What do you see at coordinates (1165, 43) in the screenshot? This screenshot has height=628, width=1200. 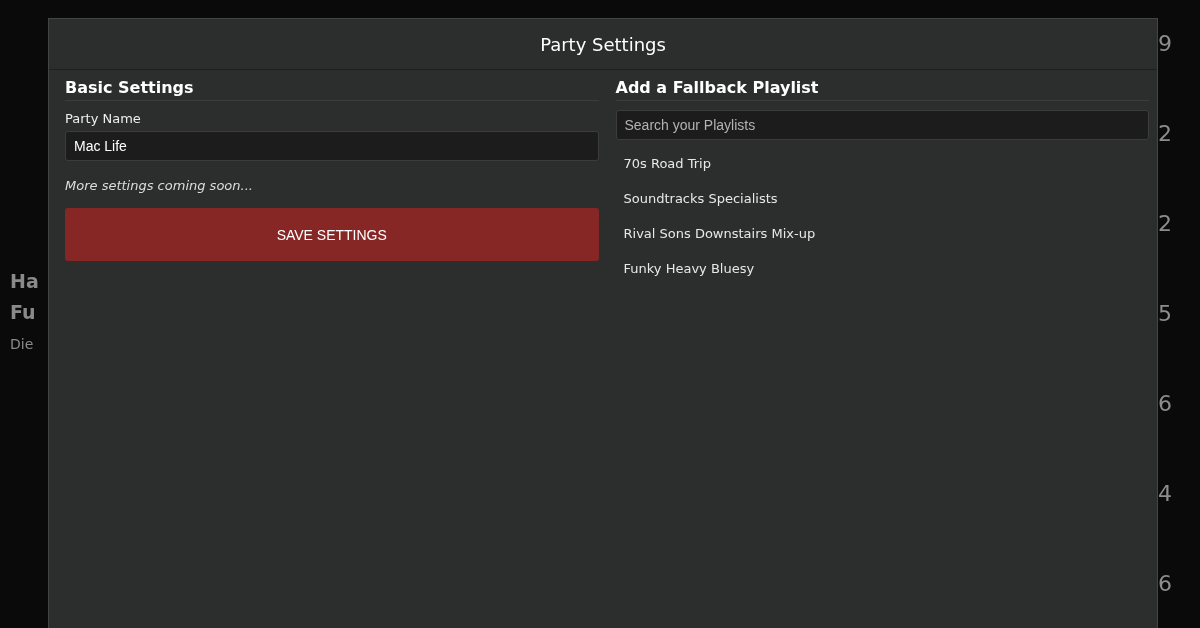 I see `background-number: 9` at bounding box center [1165, 43].